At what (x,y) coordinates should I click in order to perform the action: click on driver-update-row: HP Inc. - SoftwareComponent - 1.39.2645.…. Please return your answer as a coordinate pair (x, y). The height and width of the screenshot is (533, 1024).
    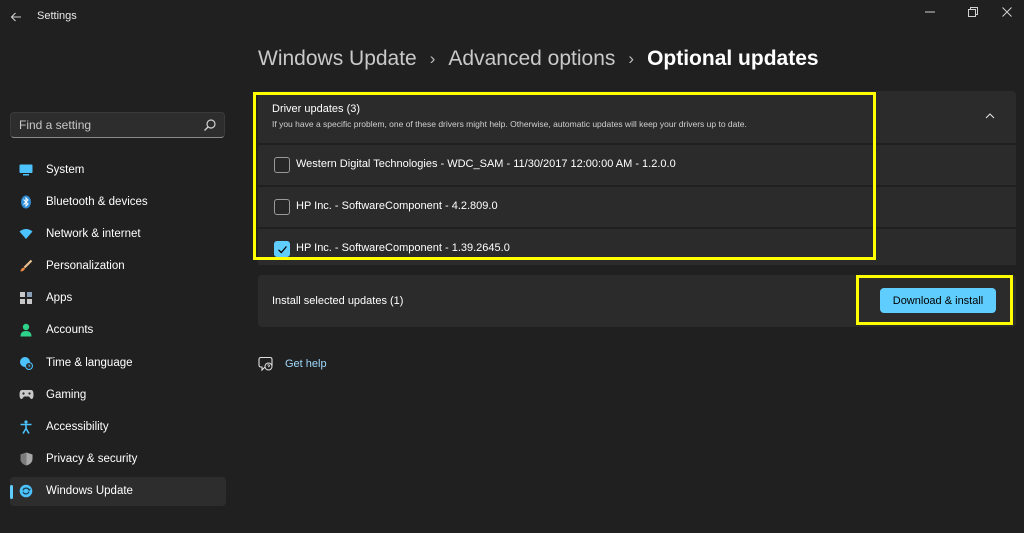
    Looking at the image, I should click on (637, 247).